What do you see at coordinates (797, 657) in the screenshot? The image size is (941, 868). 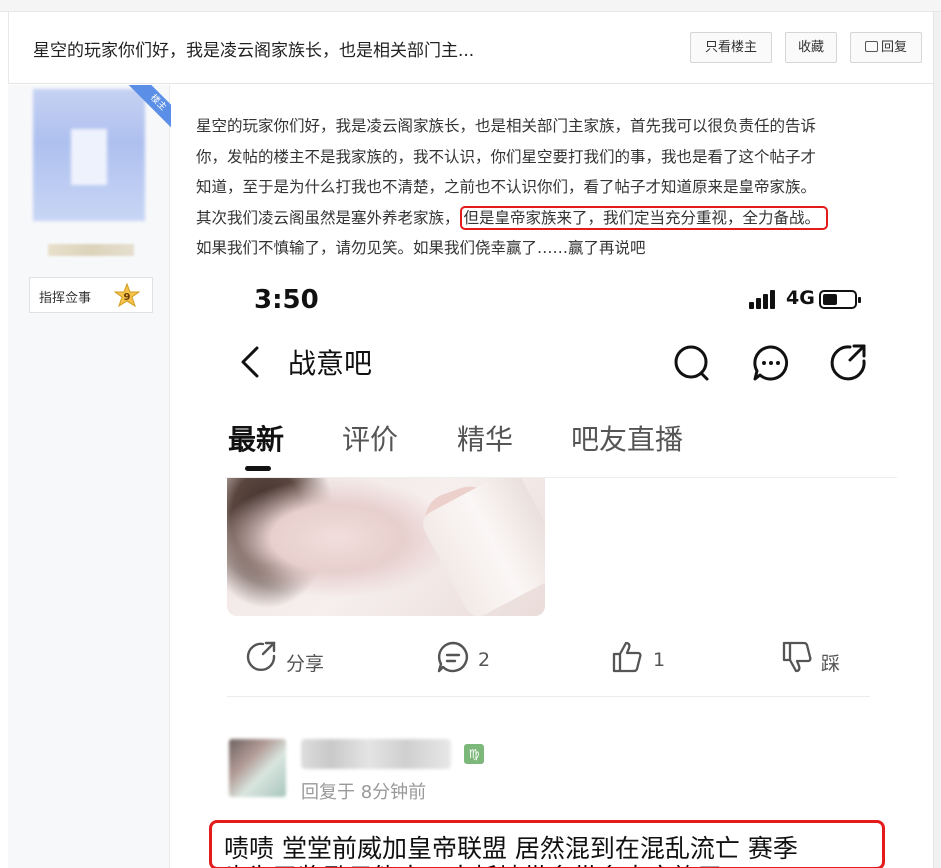 I see `thumbs-down-icon` at bounding box center [797, 657].